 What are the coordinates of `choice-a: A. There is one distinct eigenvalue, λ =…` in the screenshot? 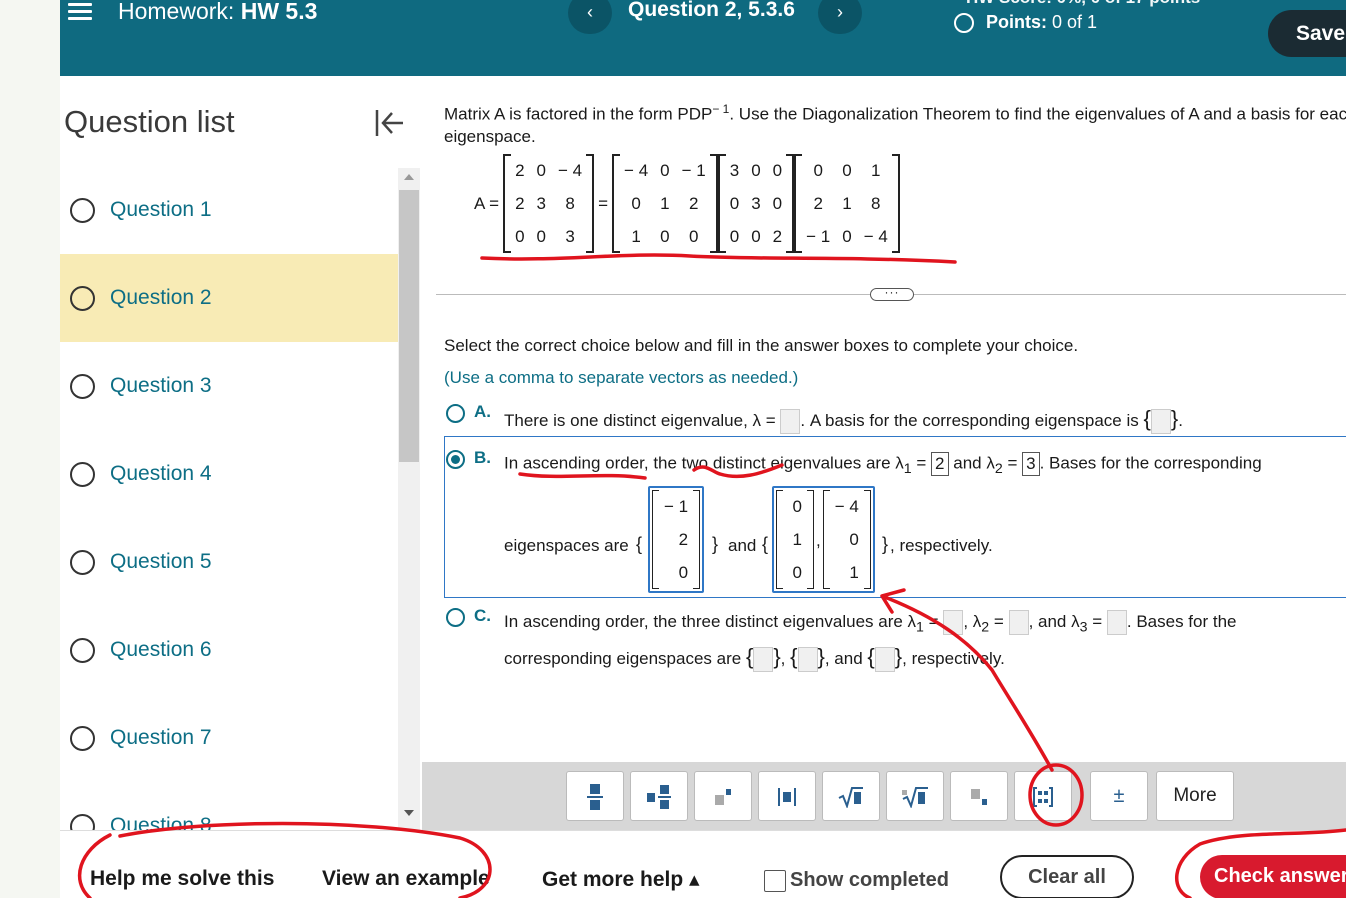 It's located at (896, 418).